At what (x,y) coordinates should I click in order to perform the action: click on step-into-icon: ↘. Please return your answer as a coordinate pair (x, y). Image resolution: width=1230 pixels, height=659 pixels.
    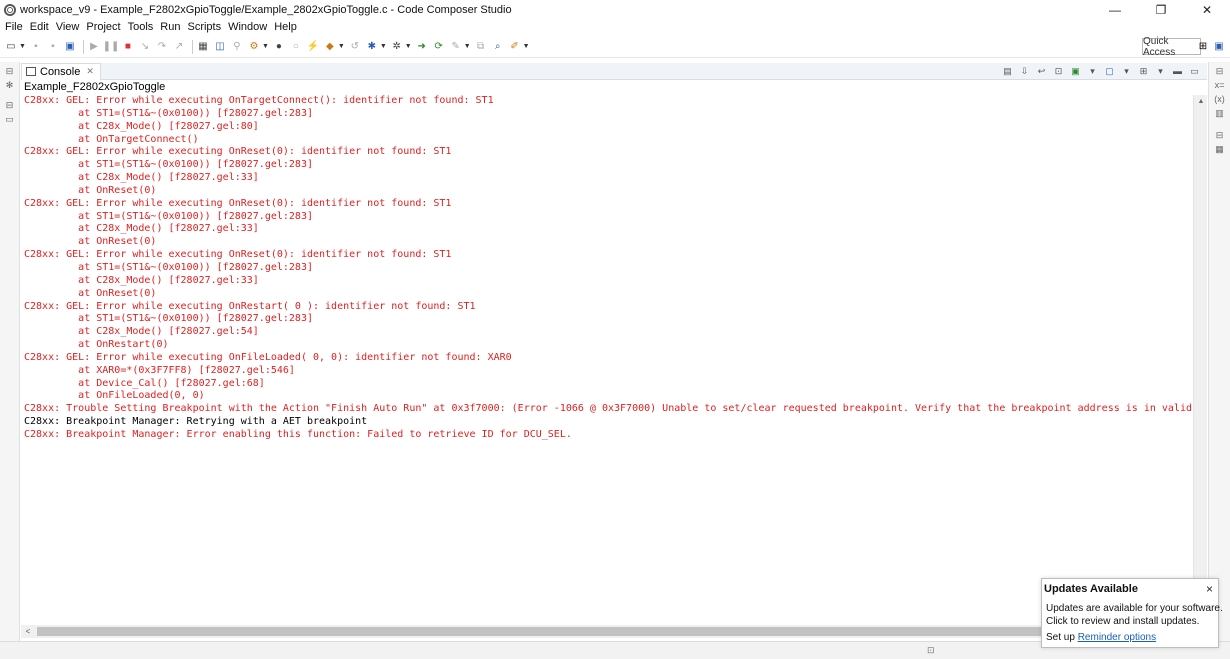
    Looking at the image, I should click on (145, 47).